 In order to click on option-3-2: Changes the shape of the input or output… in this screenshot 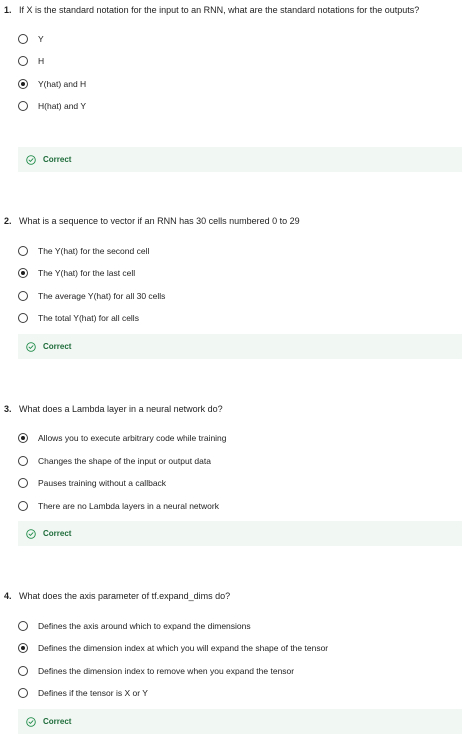, I will do `click(114, 461)`.